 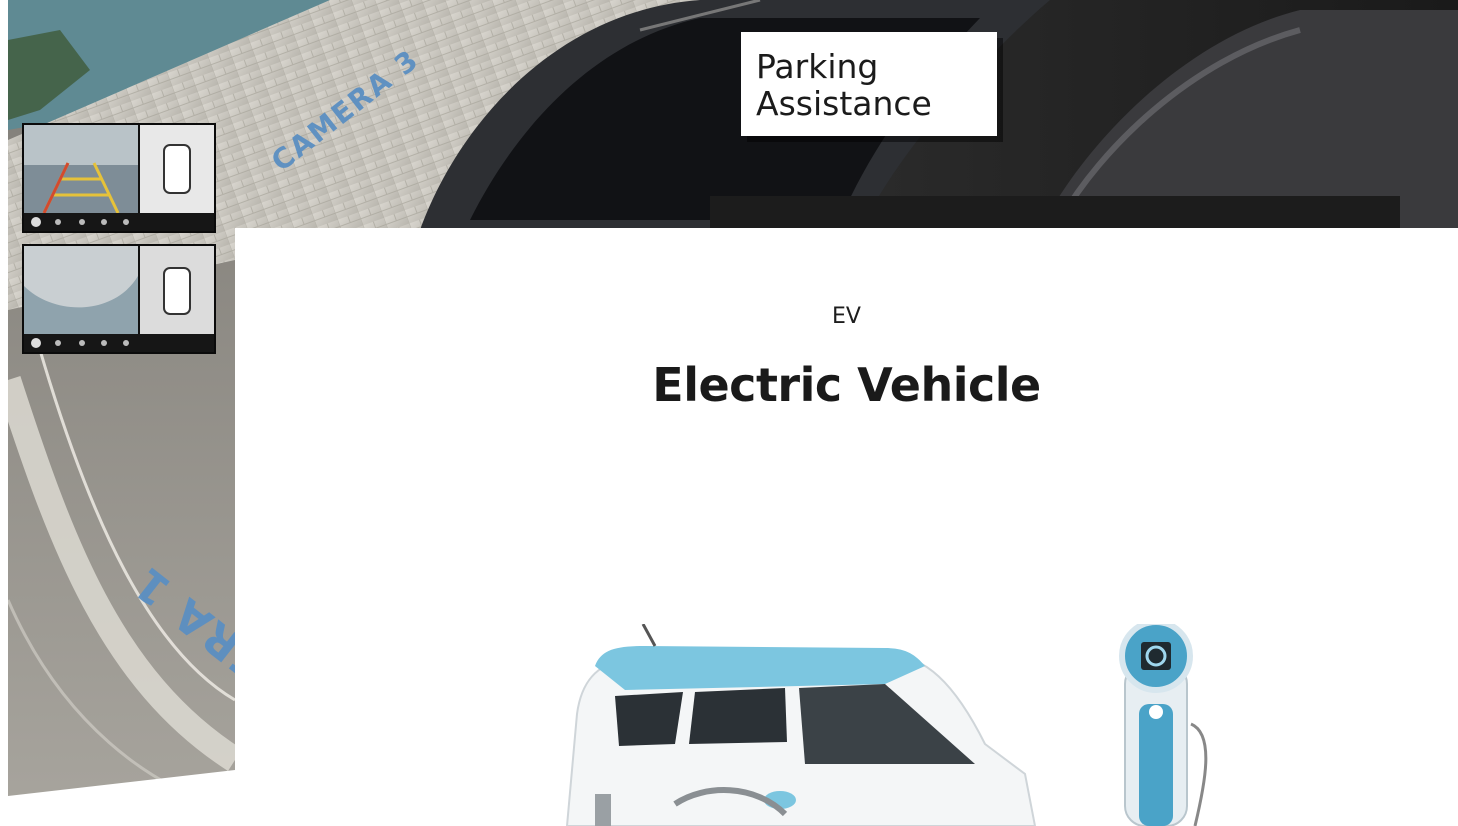 What do you see at coordinates (895, 725) in the screenshot?
I see `ev-car-illustration` at bounding box center [895, 725].